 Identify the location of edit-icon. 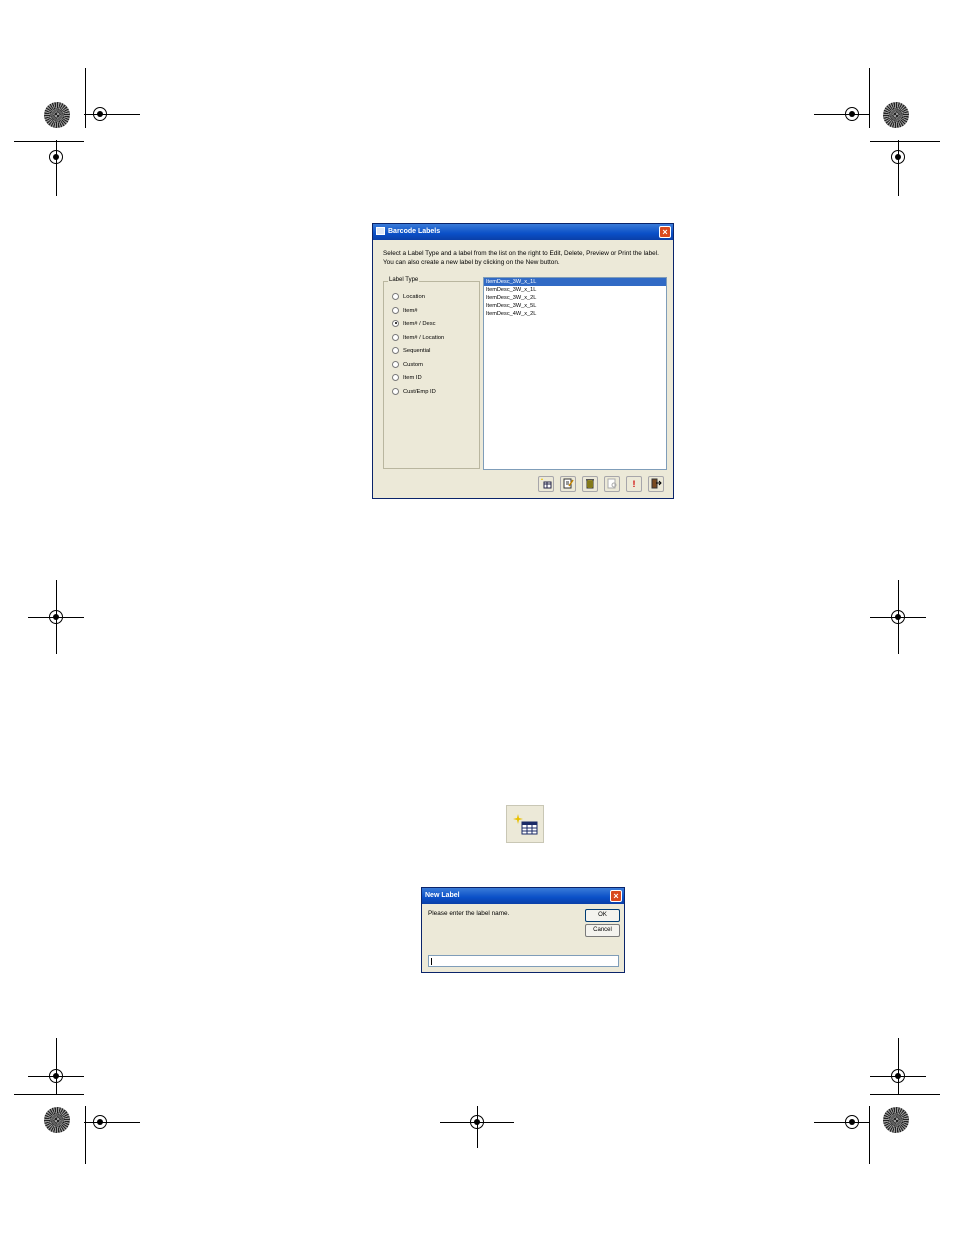
(568, 483).